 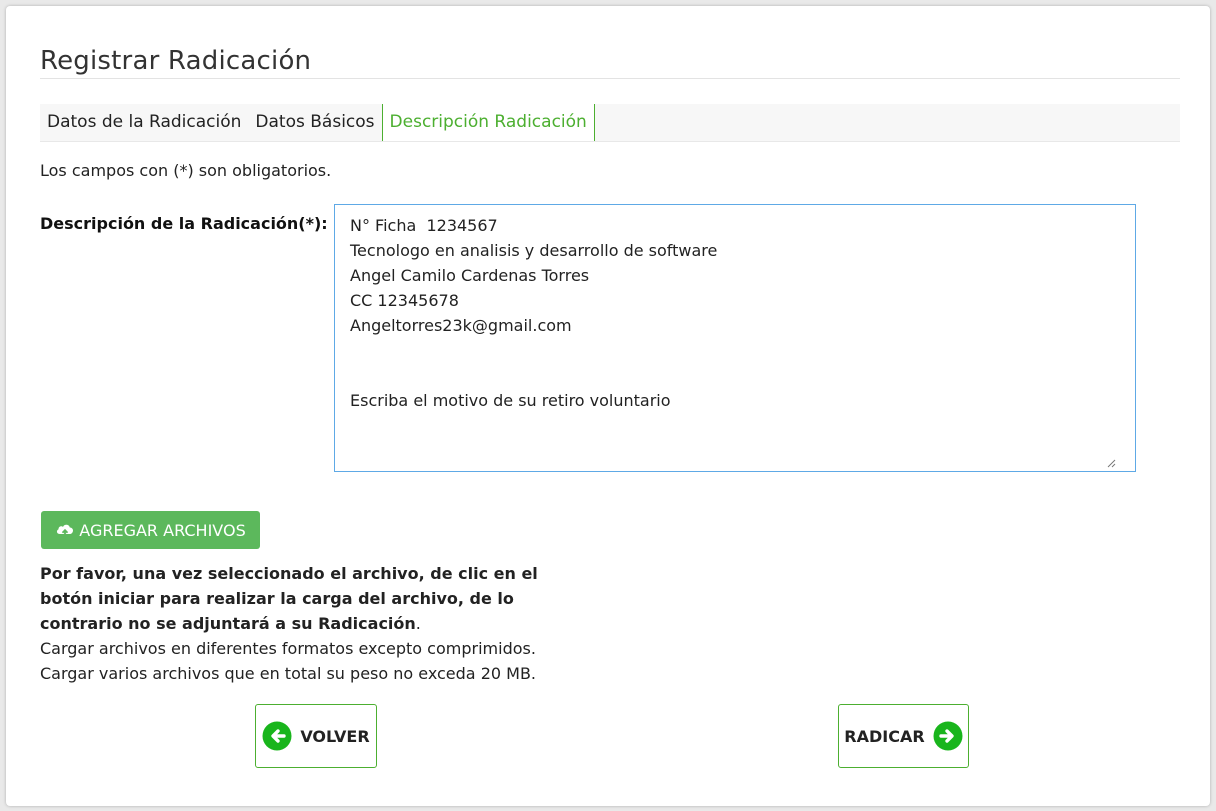 I want to click on description-label: Descripción de la Radicación(*):, so click(x=184, y=223).